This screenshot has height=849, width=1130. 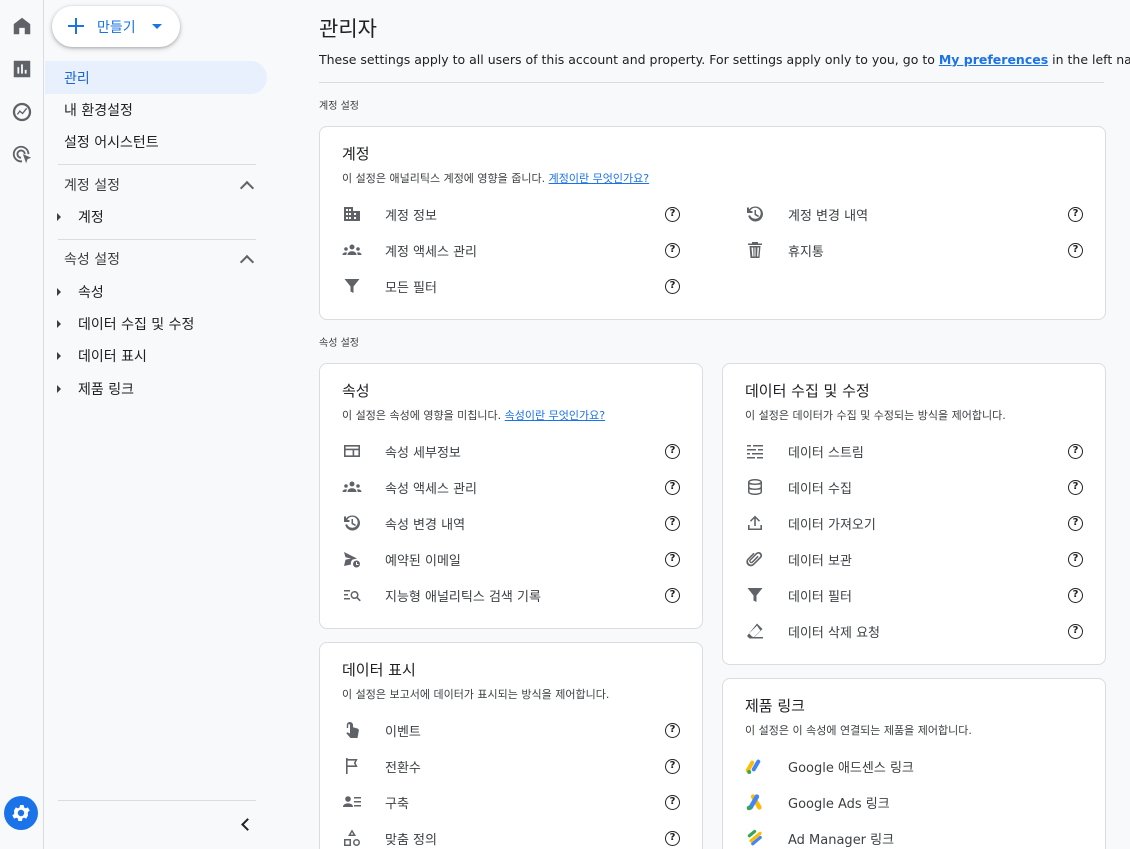 What do you see at coordinates (510, 487) in the screenshot?
I see `property-access-management-row: 속성 액세스 관리 ?` at bounding box center [510, 487].